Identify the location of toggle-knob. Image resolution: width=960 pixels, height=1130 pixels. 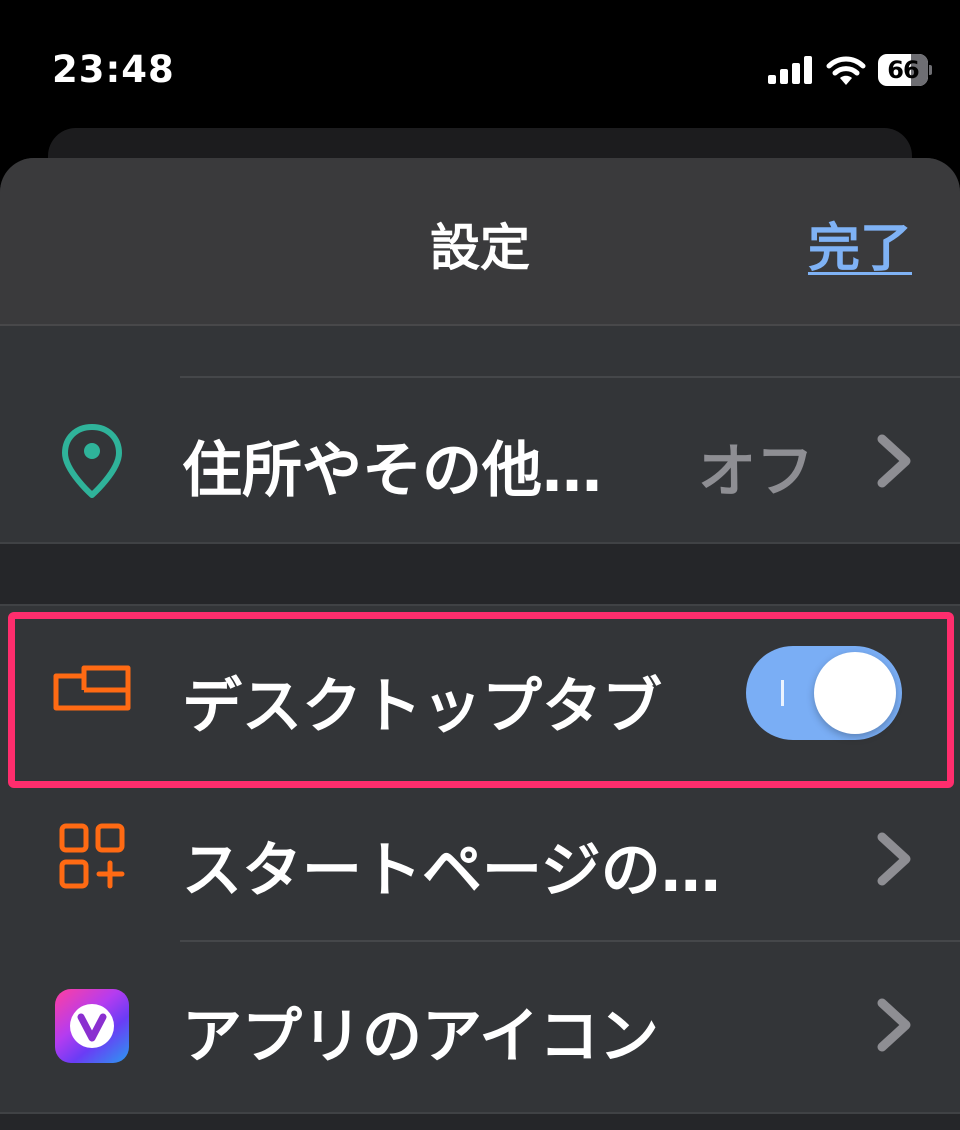
(855, 693).